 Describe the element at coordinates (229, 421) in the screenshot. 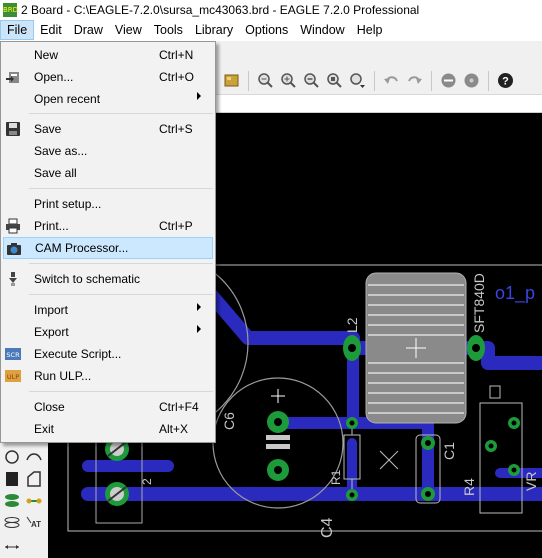

I see `label-c6: C6` at that location.